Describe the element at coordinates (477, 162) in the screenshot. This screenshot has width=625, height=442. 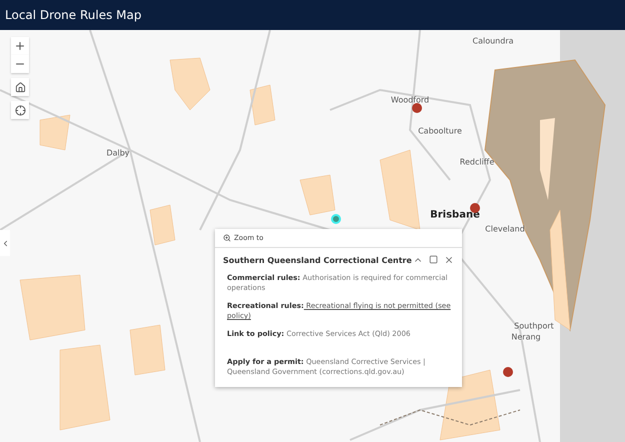
I see `place-label: Redcliffe` at that location.